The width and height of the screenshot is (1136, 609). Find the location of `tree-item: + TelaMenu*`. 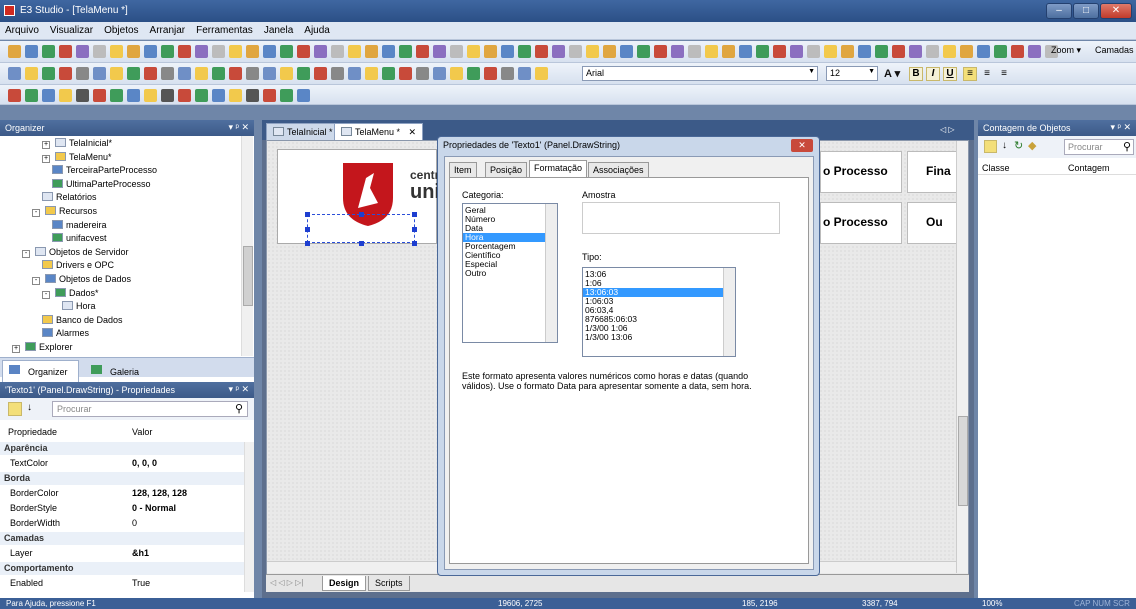

tree-item: + TelaMenu* is located at coordinates (77, 157).